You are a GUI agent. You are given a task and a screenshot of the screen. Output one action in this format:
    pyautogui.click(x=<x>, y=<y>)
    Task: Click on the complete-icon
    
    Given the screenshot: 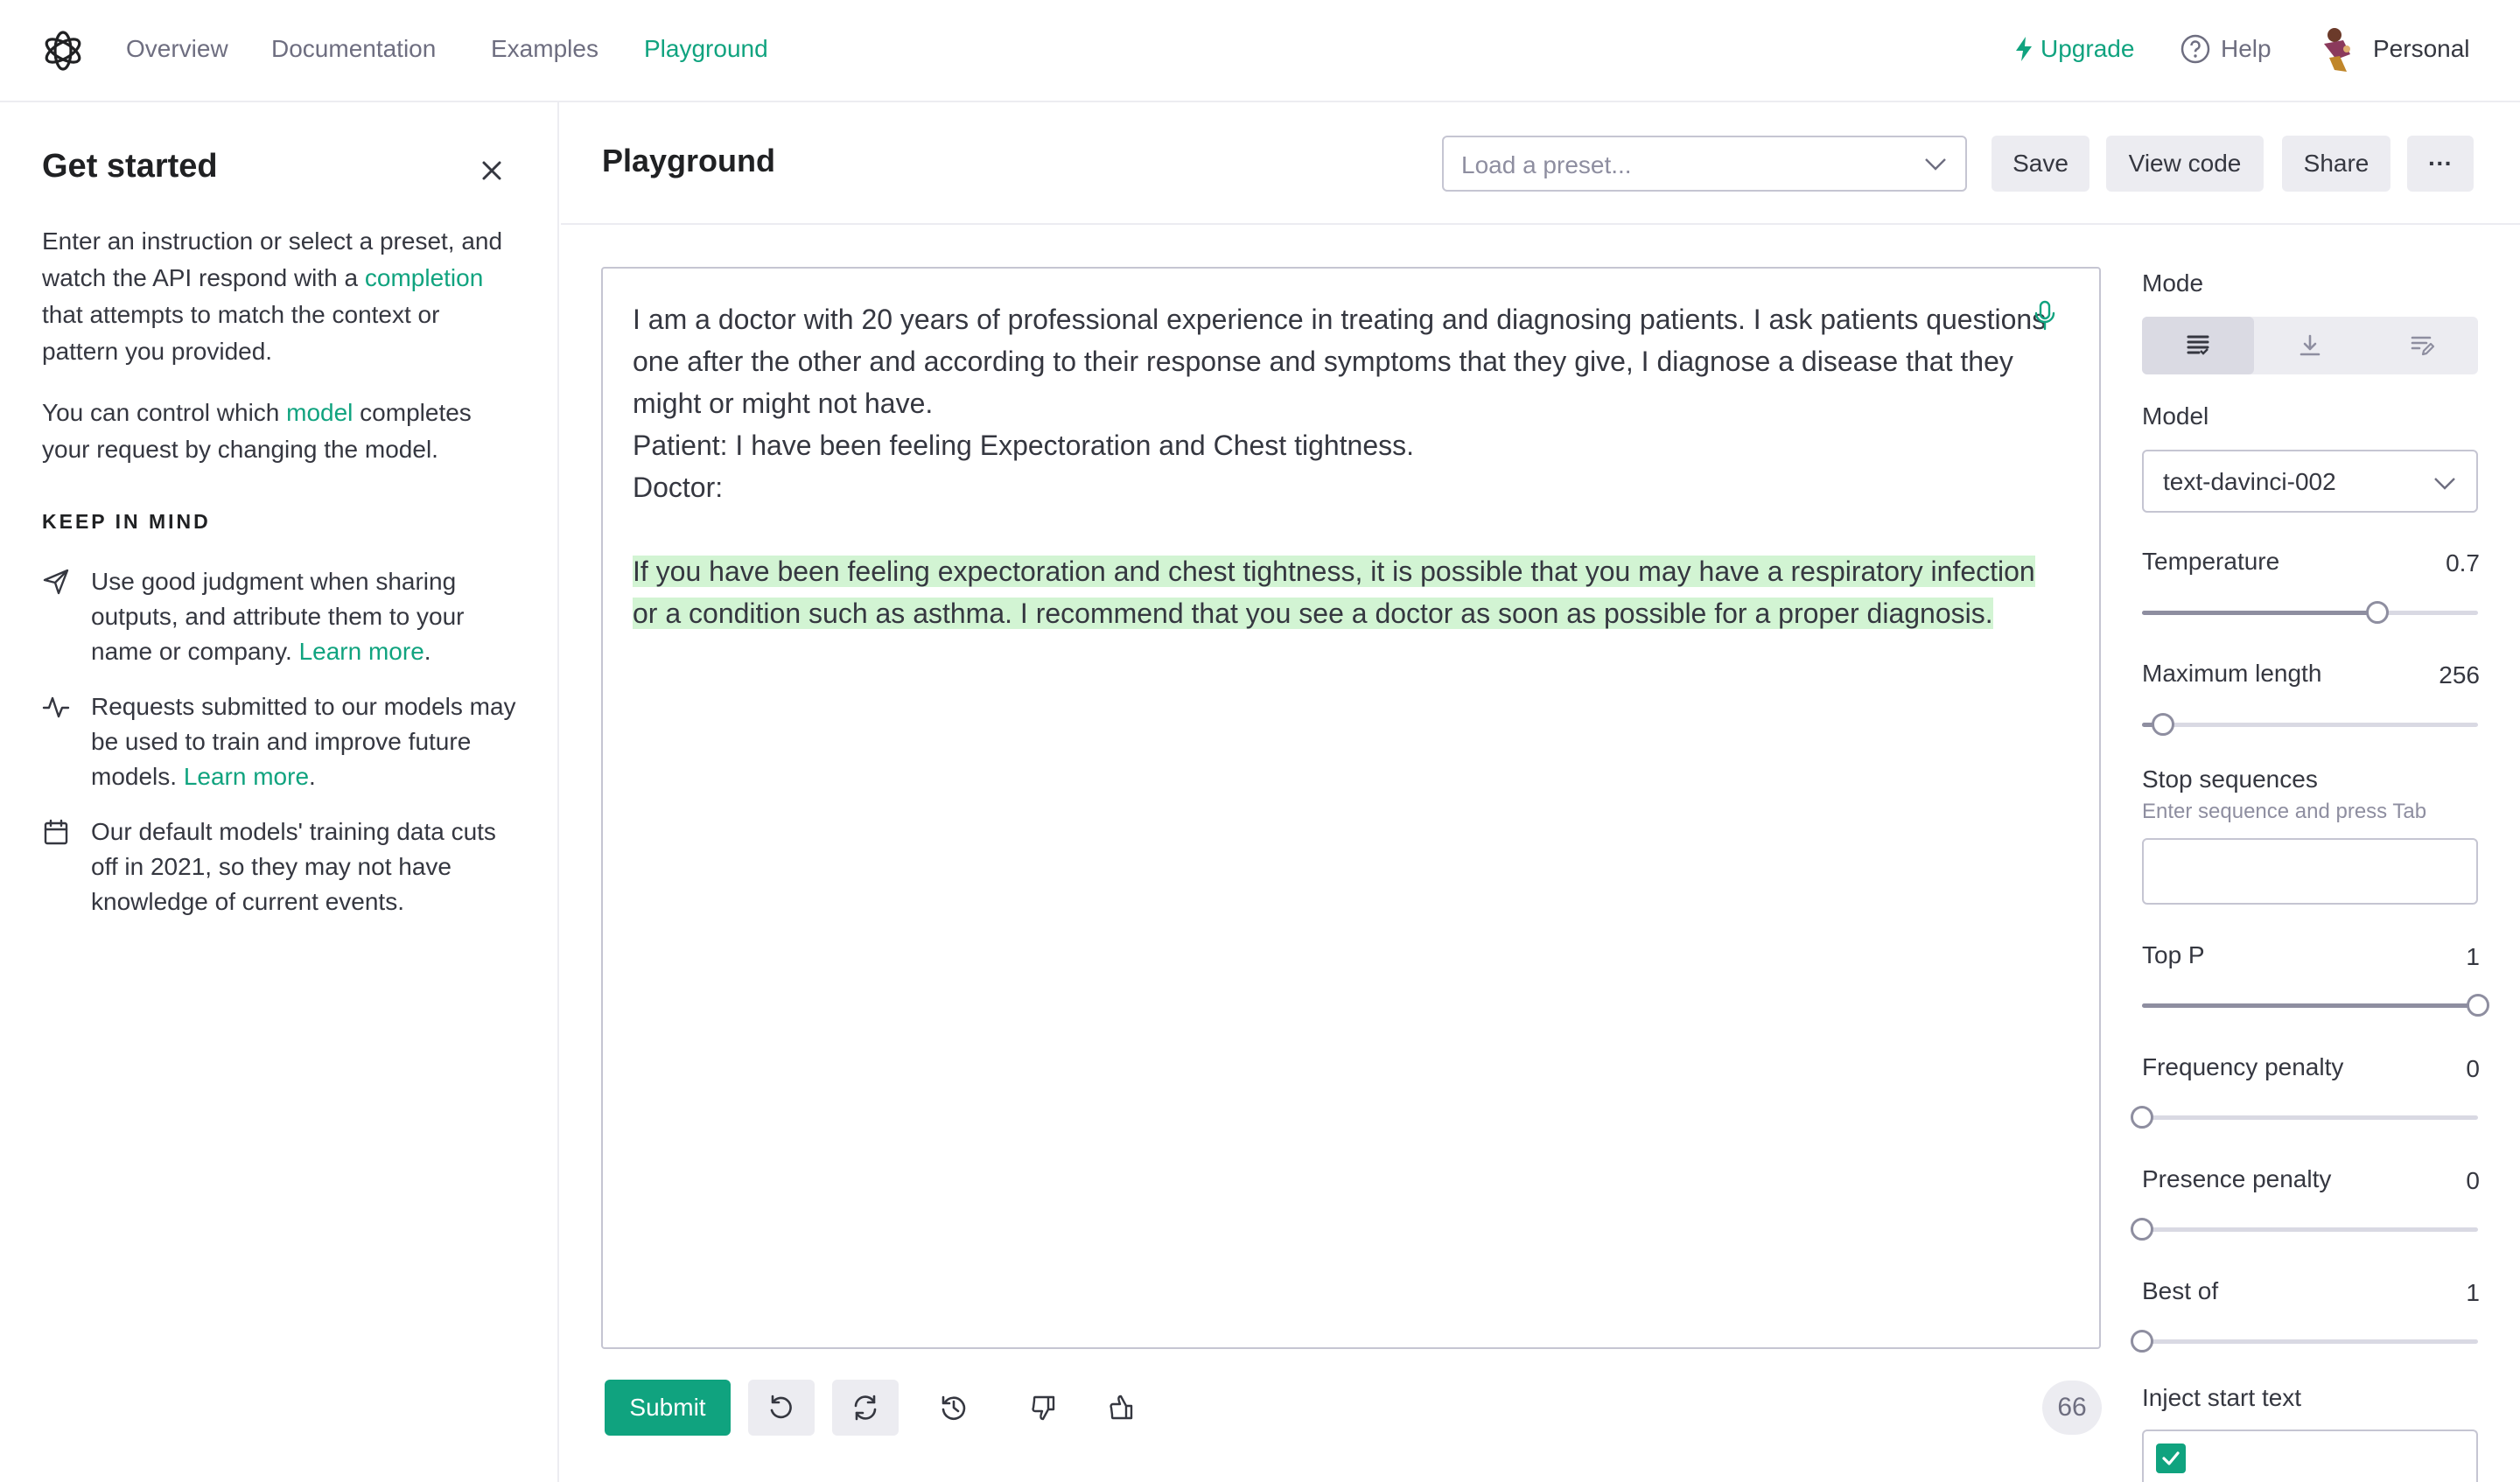 What is the action you would take?
    pyautogui.click(x=2198, y=345)
    